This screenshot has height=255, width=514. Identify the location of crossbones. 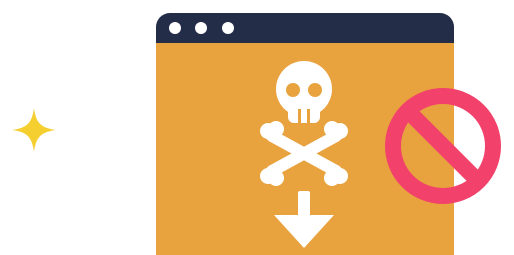
(304, 153).